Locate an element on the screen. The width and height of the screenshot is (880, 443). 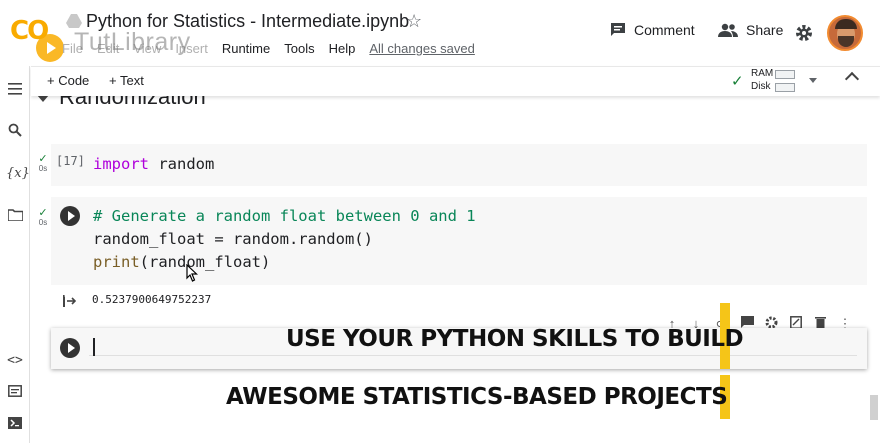
menu-tools: Tools is located at coordinates (299, 48).